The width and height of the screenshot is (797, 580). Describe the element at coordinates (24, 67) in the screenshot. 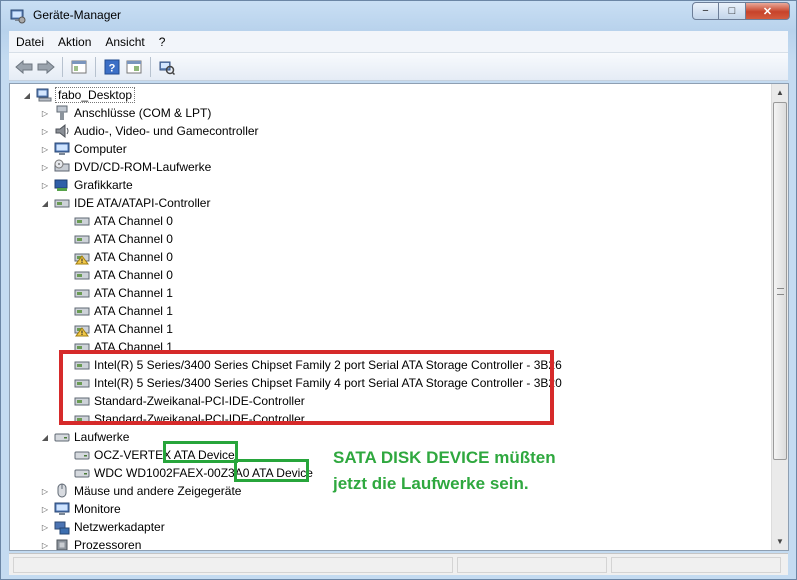

I see `back-button` at that location.